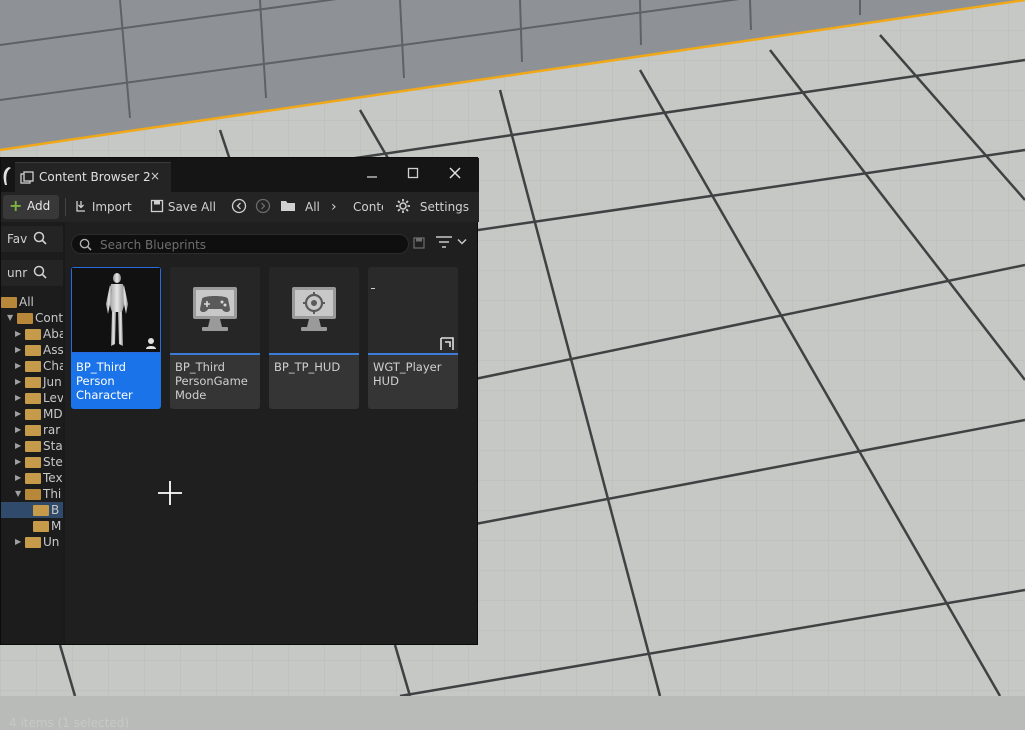 This screenshot has height=730, width=1025. I want to click on tree-item-label: Thi, so click(52, 494).